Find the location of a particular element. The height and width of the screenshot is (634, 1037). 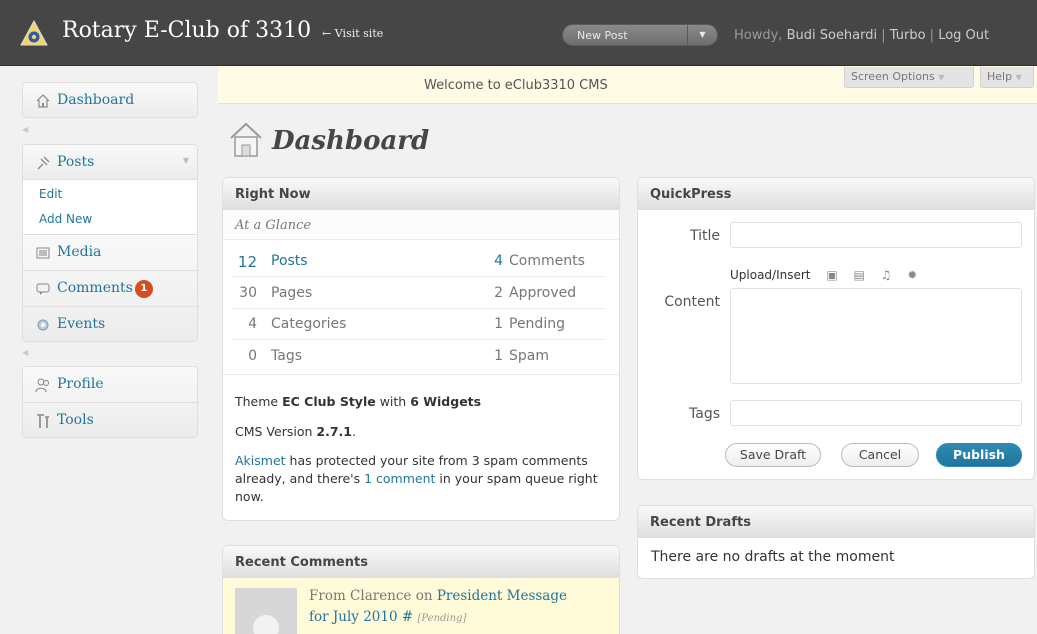

sidebar-item-posts: Posts ▼ is located at coordinates (111, 163).